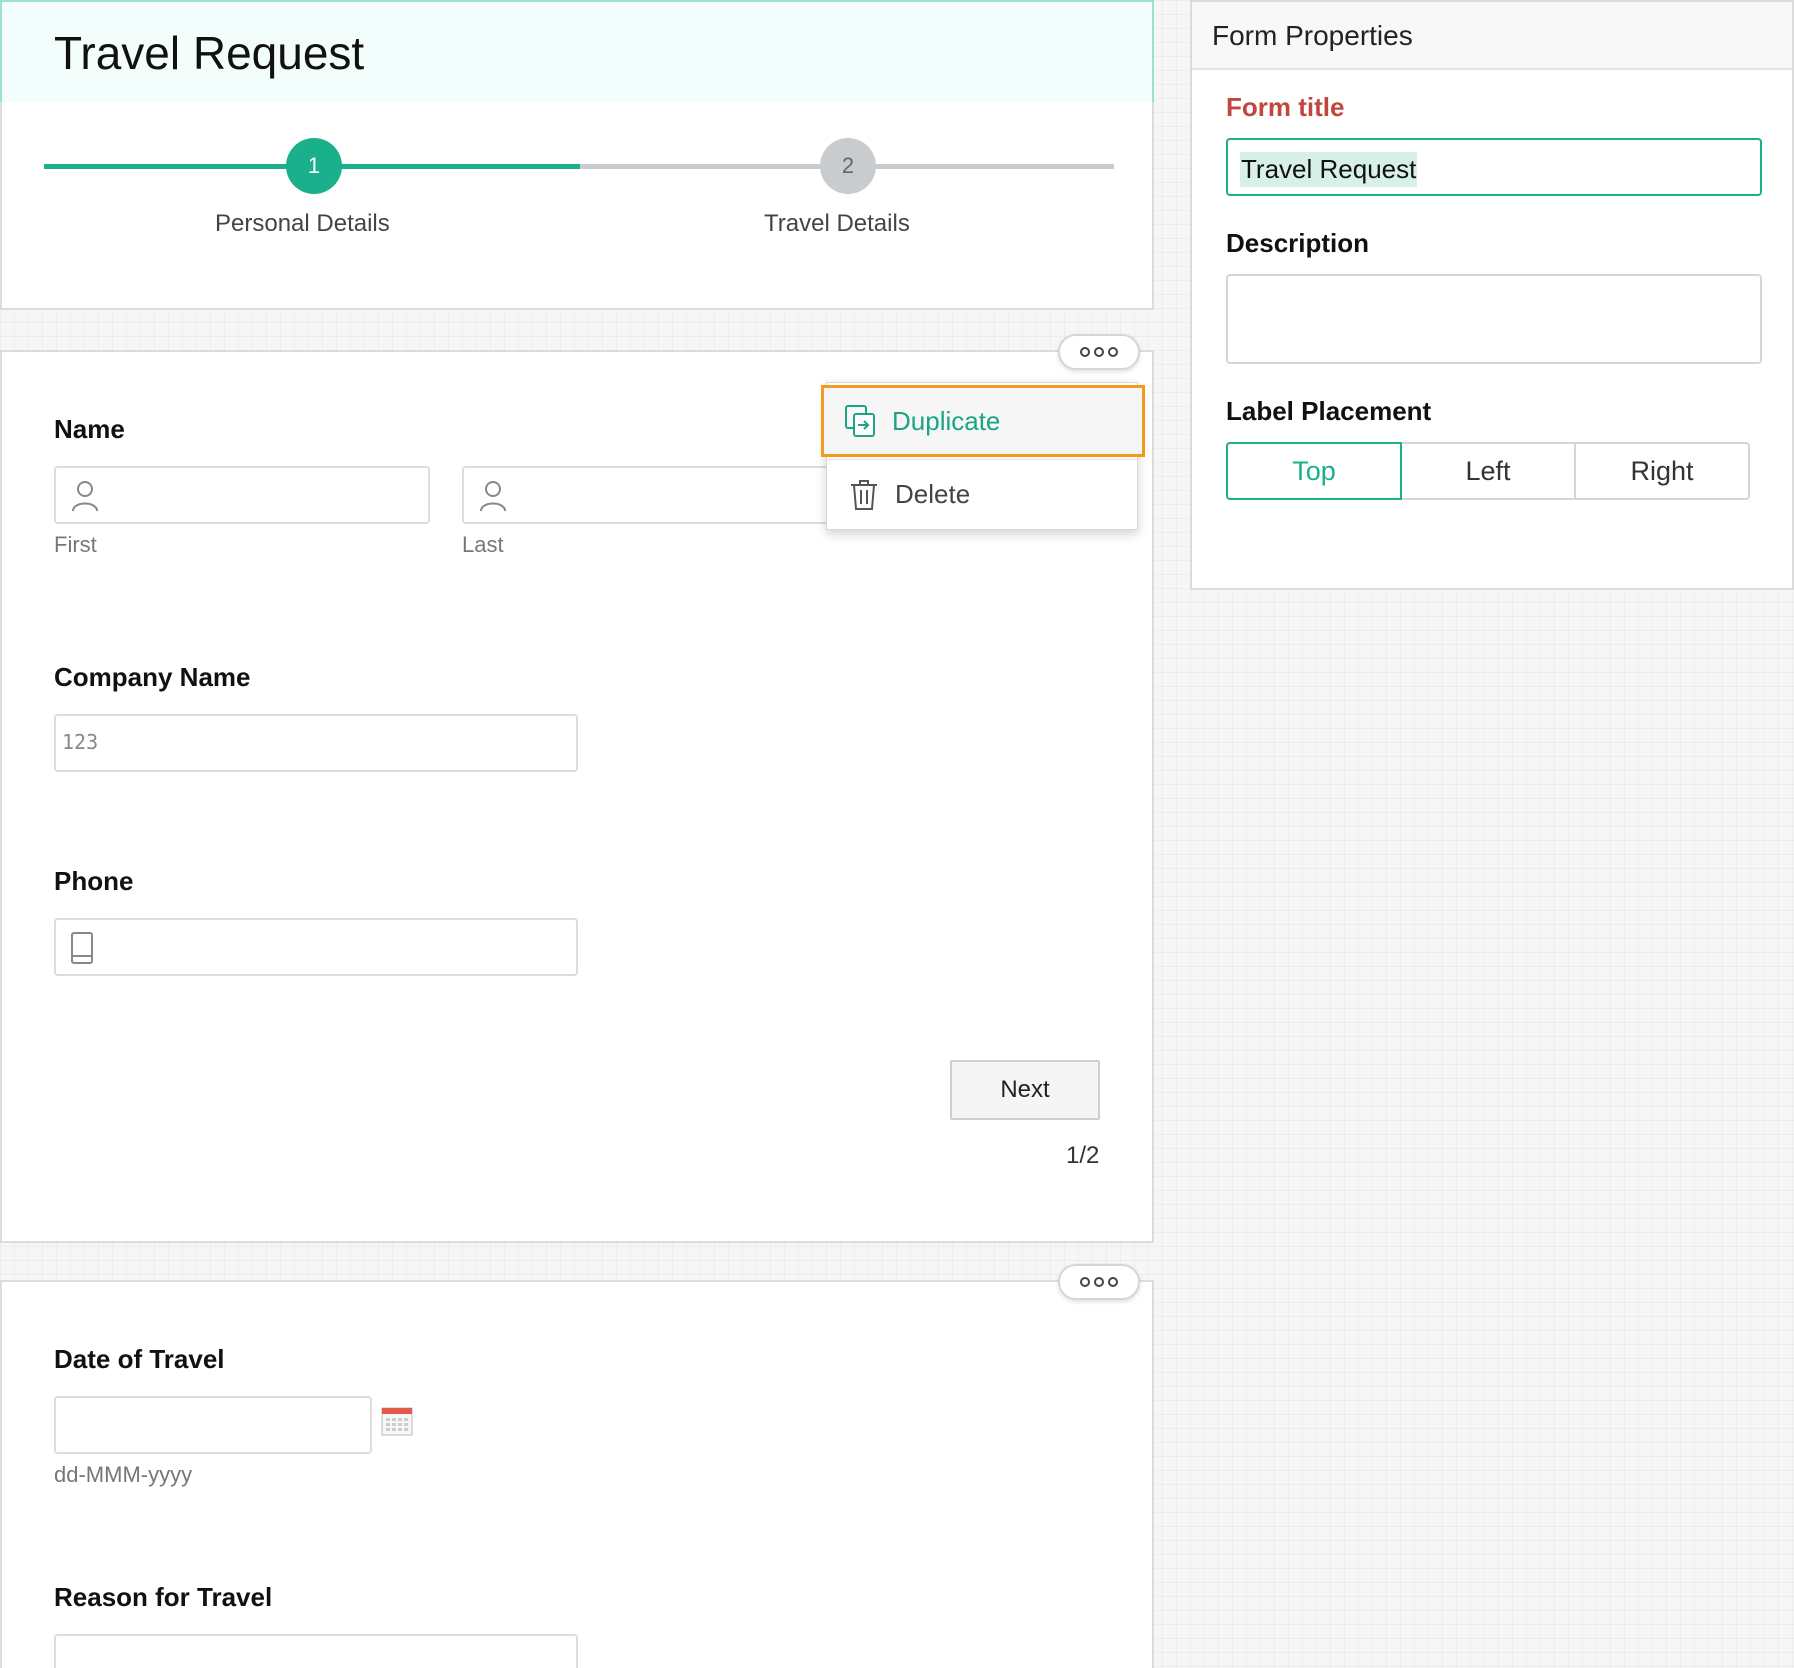 Image resolution: width=1794 pixels, height=1668 pixels. Describe the element at coordinates (80, 742) in the screenshot. I see `number-icon: 123` at that location.